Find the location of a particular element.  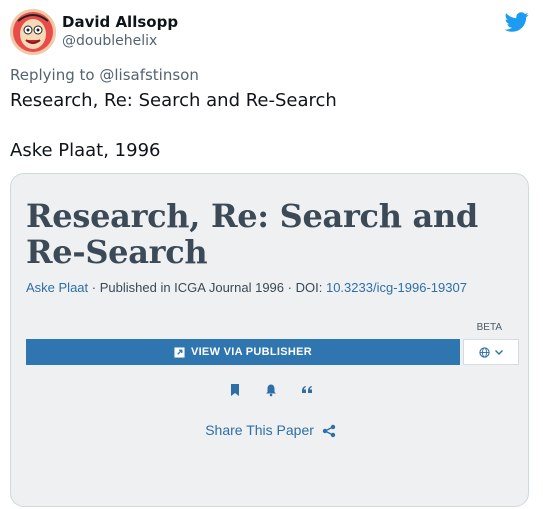

external-link-icon is located at coordinates (179, 352).